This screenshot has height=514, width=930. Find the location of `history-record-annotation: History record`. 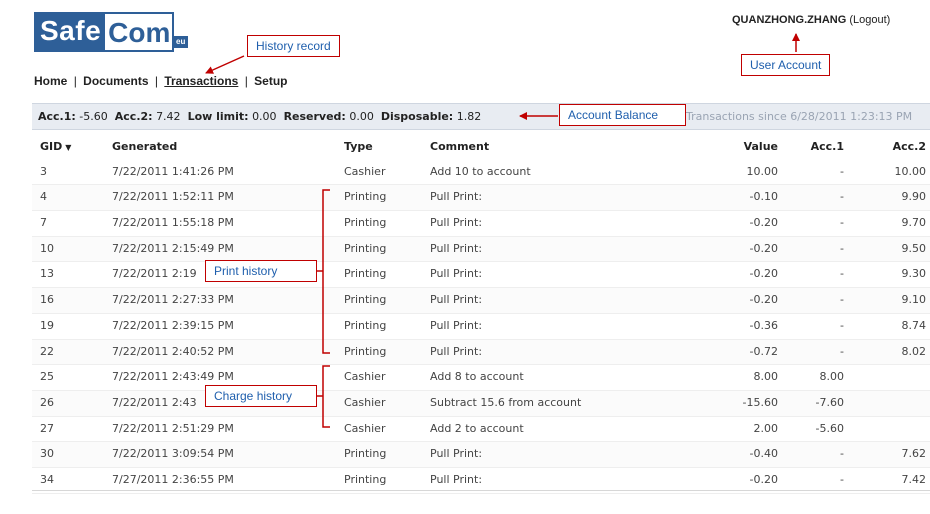

history-record-annotation: History record is located at coordinates (293, 46).